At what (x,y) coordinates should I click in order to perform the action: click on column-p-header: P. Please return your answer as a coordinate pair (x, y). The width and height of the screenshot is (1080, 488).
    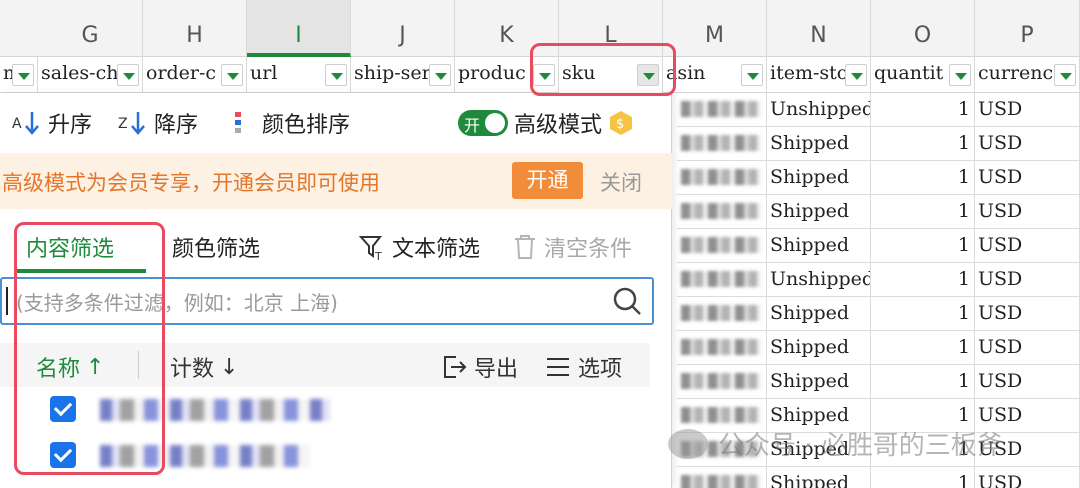
    Looking at the image, I should click on (1027, 28).